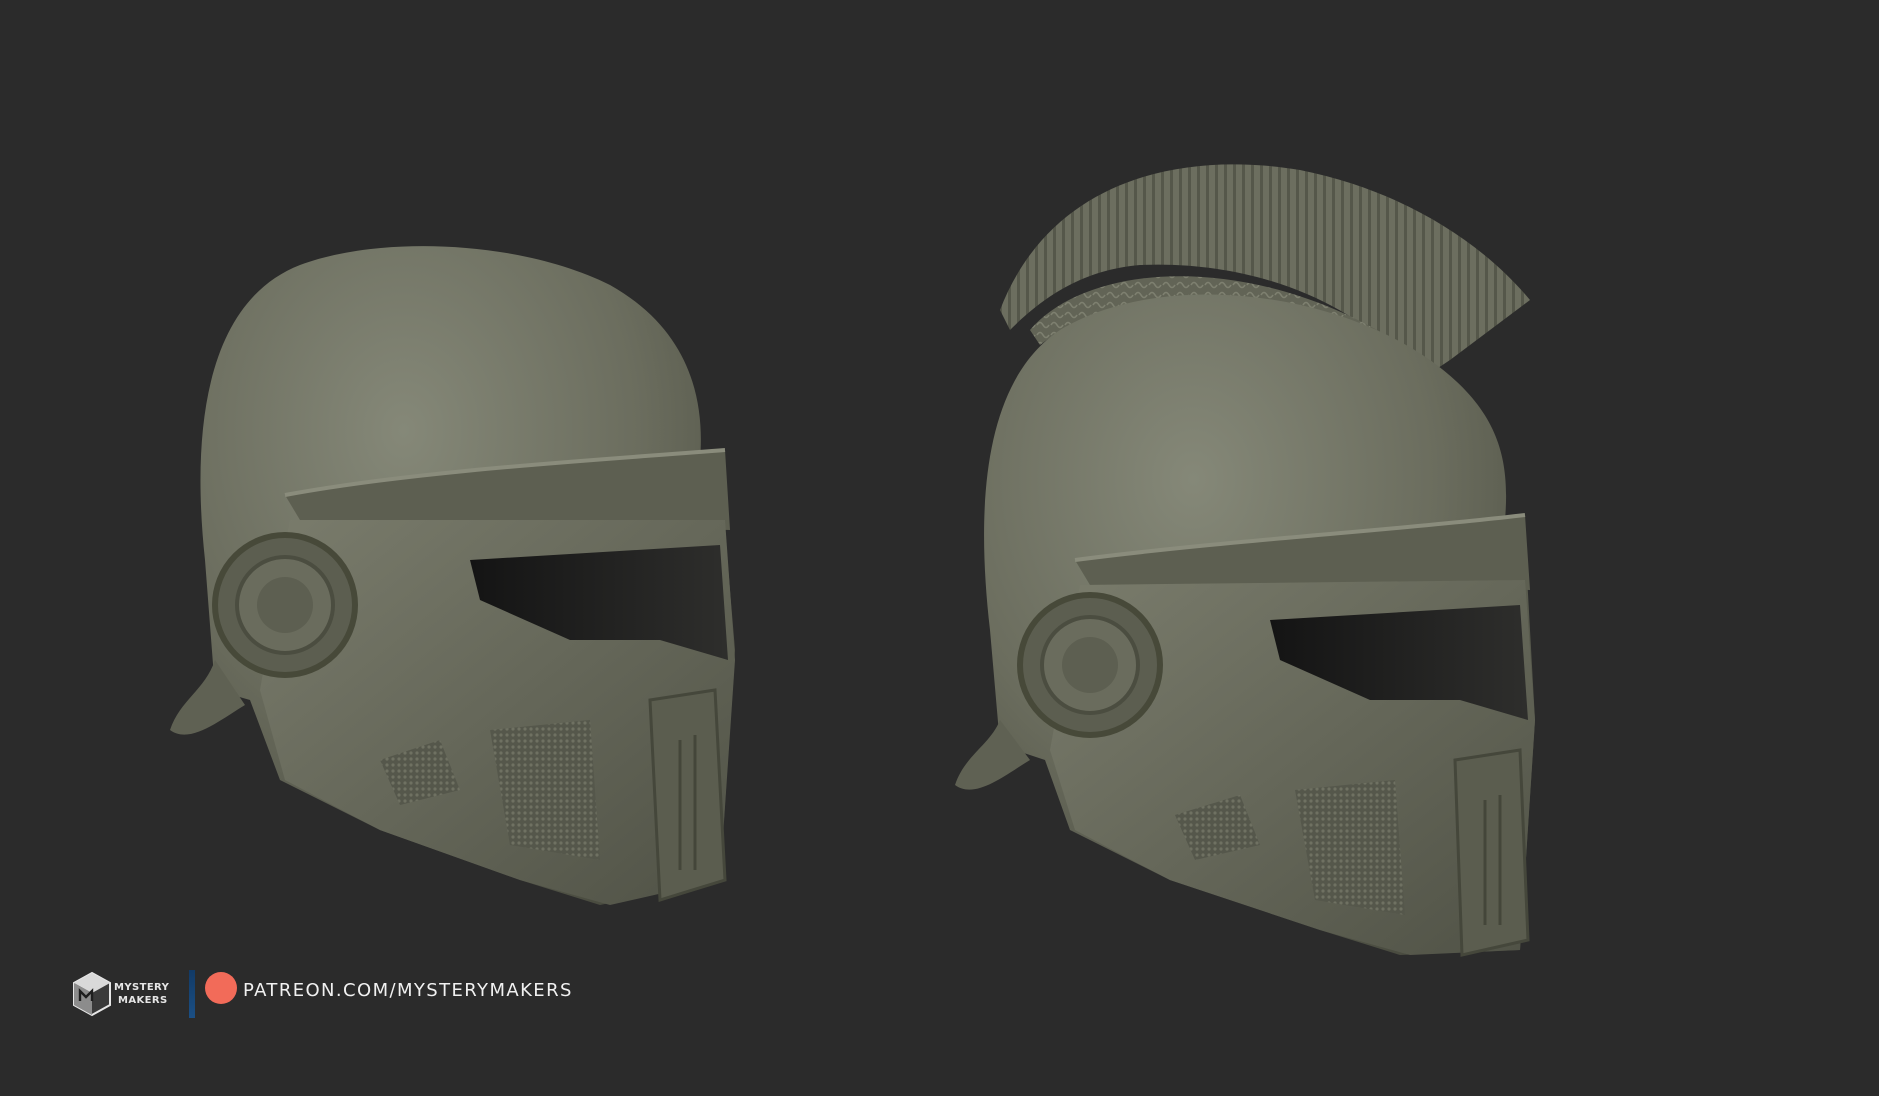 The image size is (1879, 1096). I want to click on logo-text-line2: MAKERS, so click(143, 1000).